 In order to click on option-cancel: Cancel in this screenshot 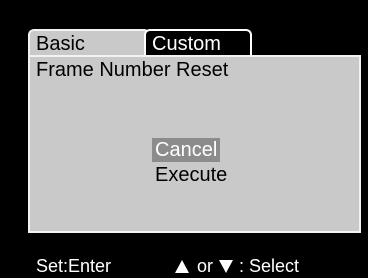, I will do `click(186, 150)`.